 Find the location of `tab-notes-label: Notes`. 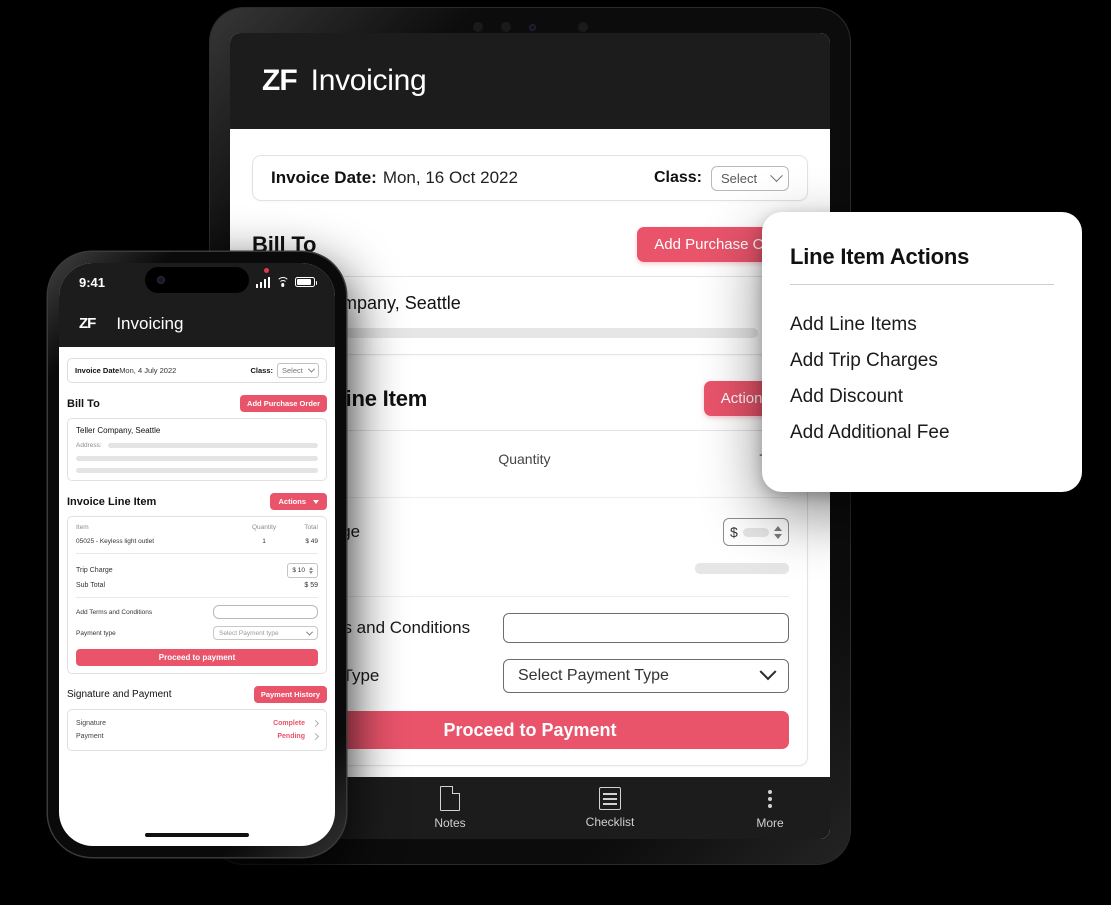

tab-notes-label: Notes is located at coordinates (450, 823).